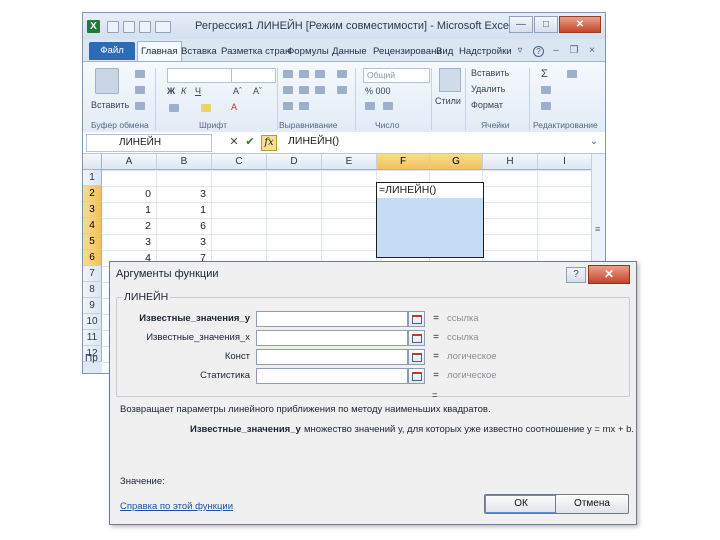 Image resolution: width=720 pixels, height=540 pixels. I want to click on copy-icon, so click(140, 90).